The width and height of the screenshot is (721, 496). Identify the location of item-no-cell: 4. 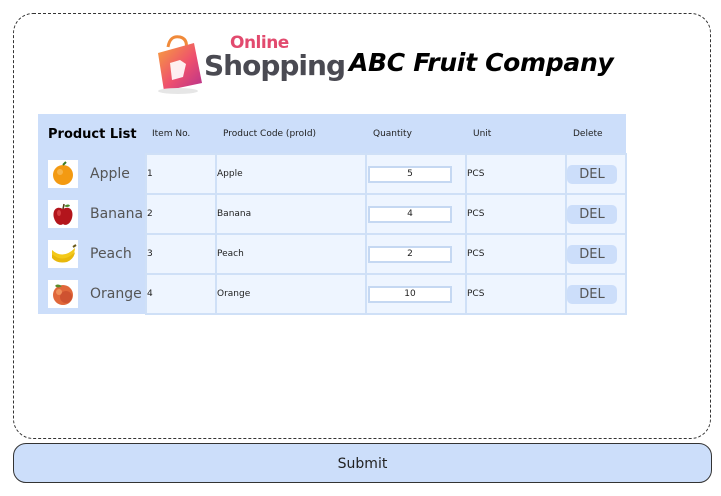
(181, 294).